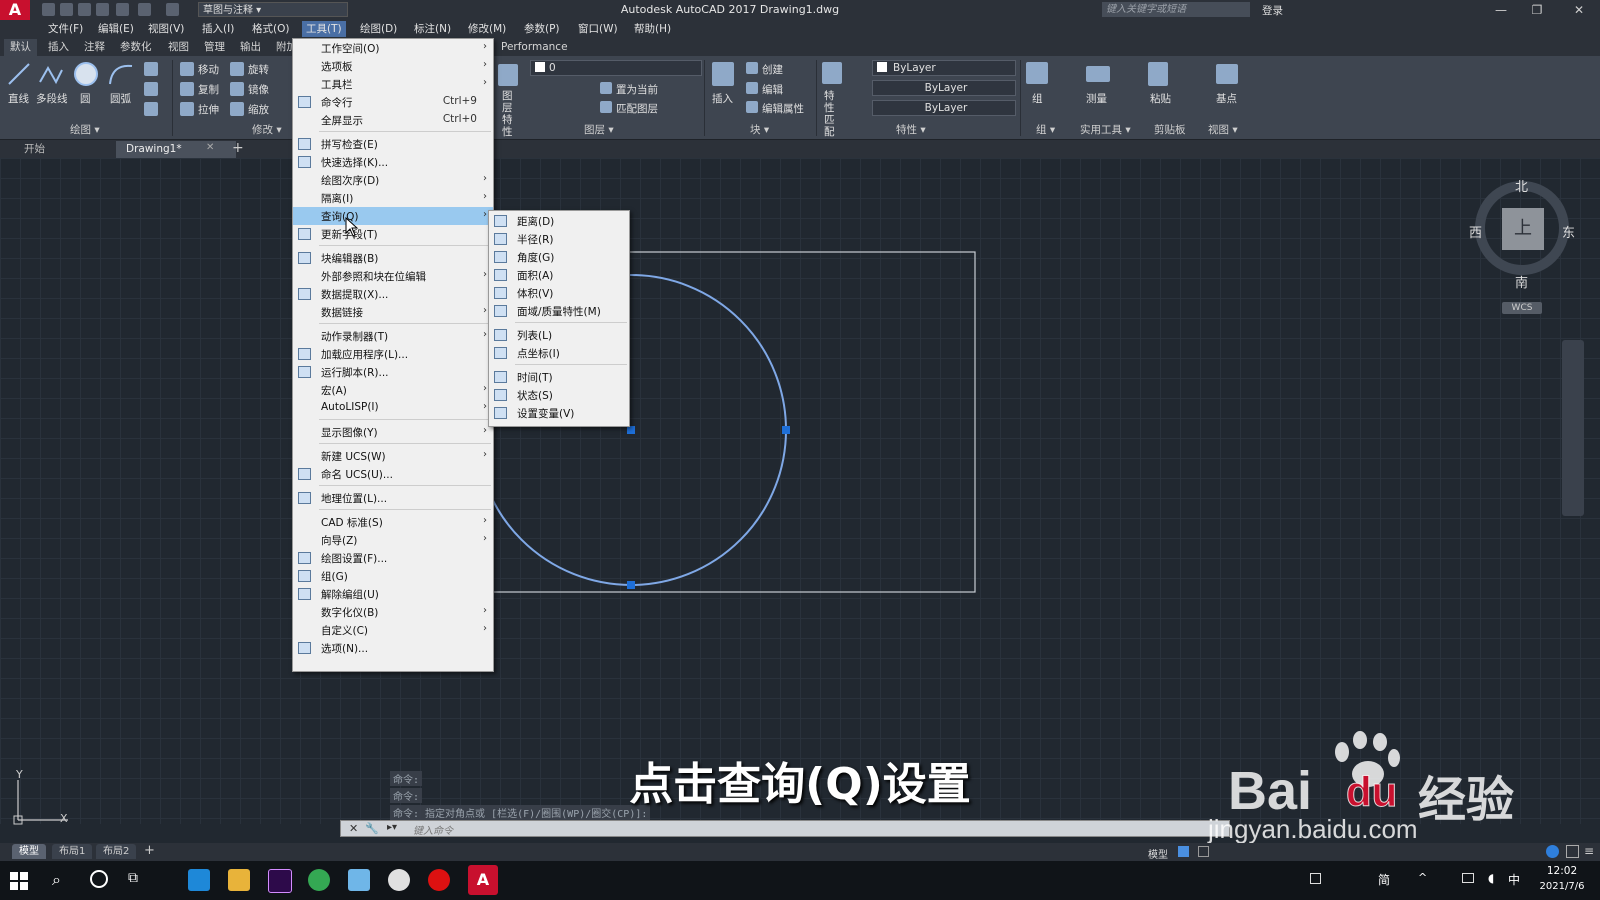  What do you see at coordinates (29, 851) in the screenshot?
I see `tab-model: 模型` at bounding box center [29, 851].